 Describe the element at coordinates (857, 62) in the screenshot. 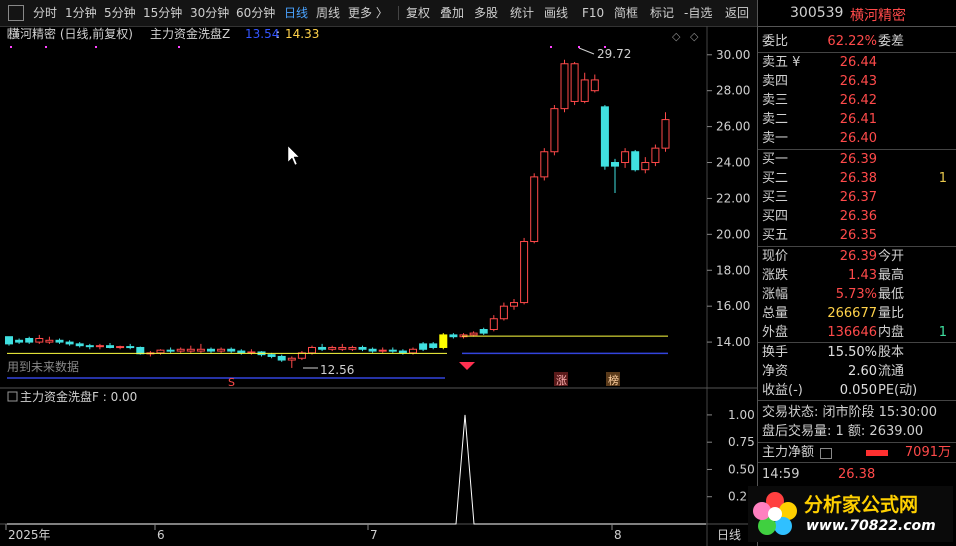

I see `ask-row: 卖五 ¥26.44` at that location.